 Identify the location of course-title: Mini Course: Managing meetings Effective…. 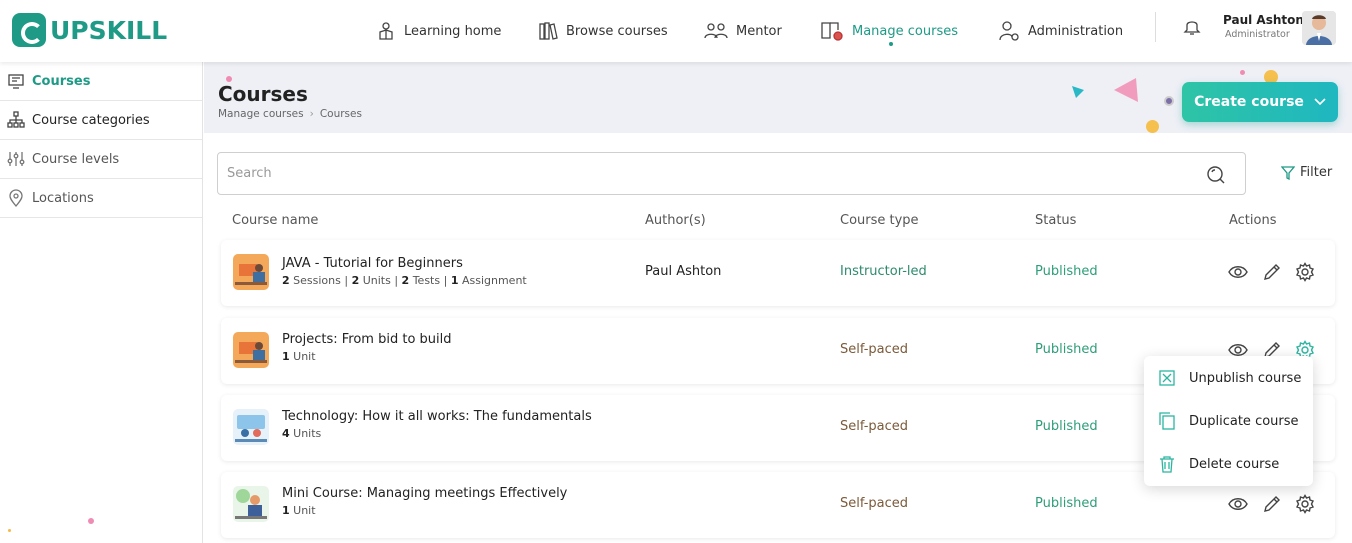
(424, 493).